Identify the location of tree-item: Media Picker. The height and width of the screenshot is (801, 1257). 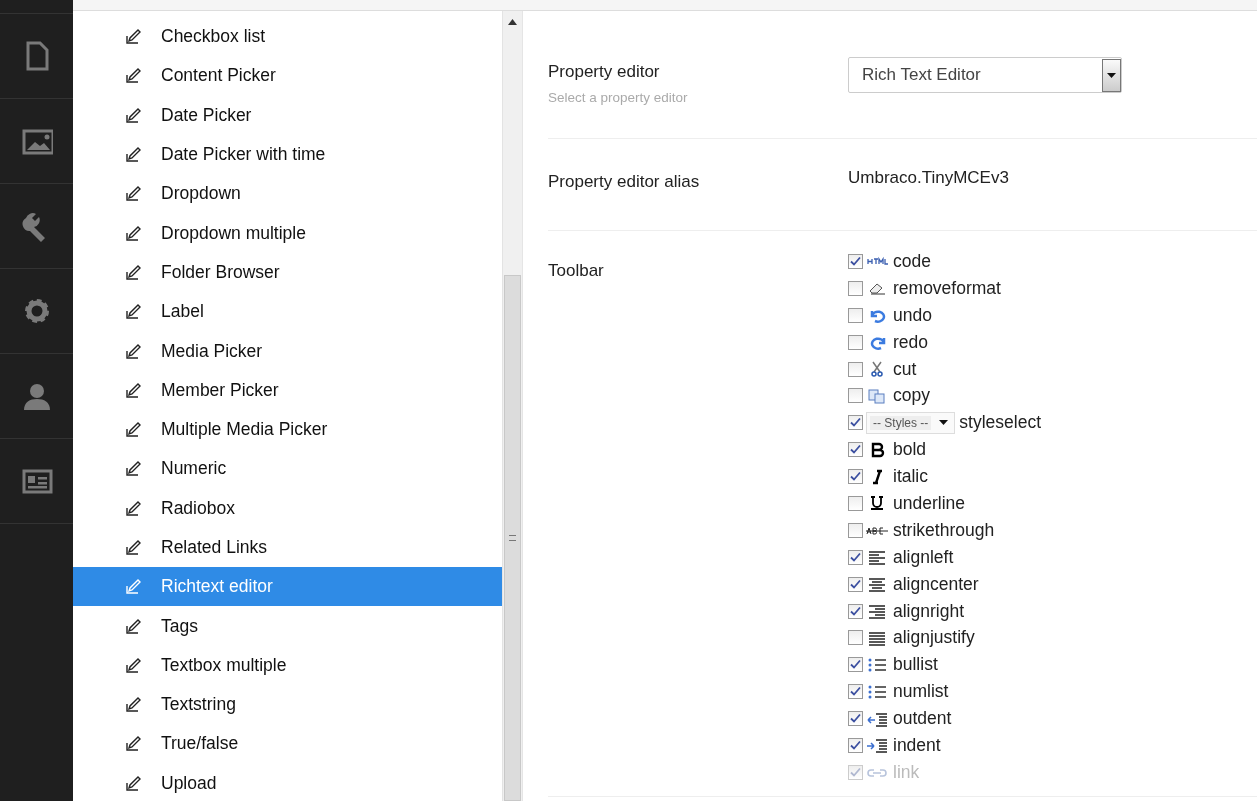
(287, 351).